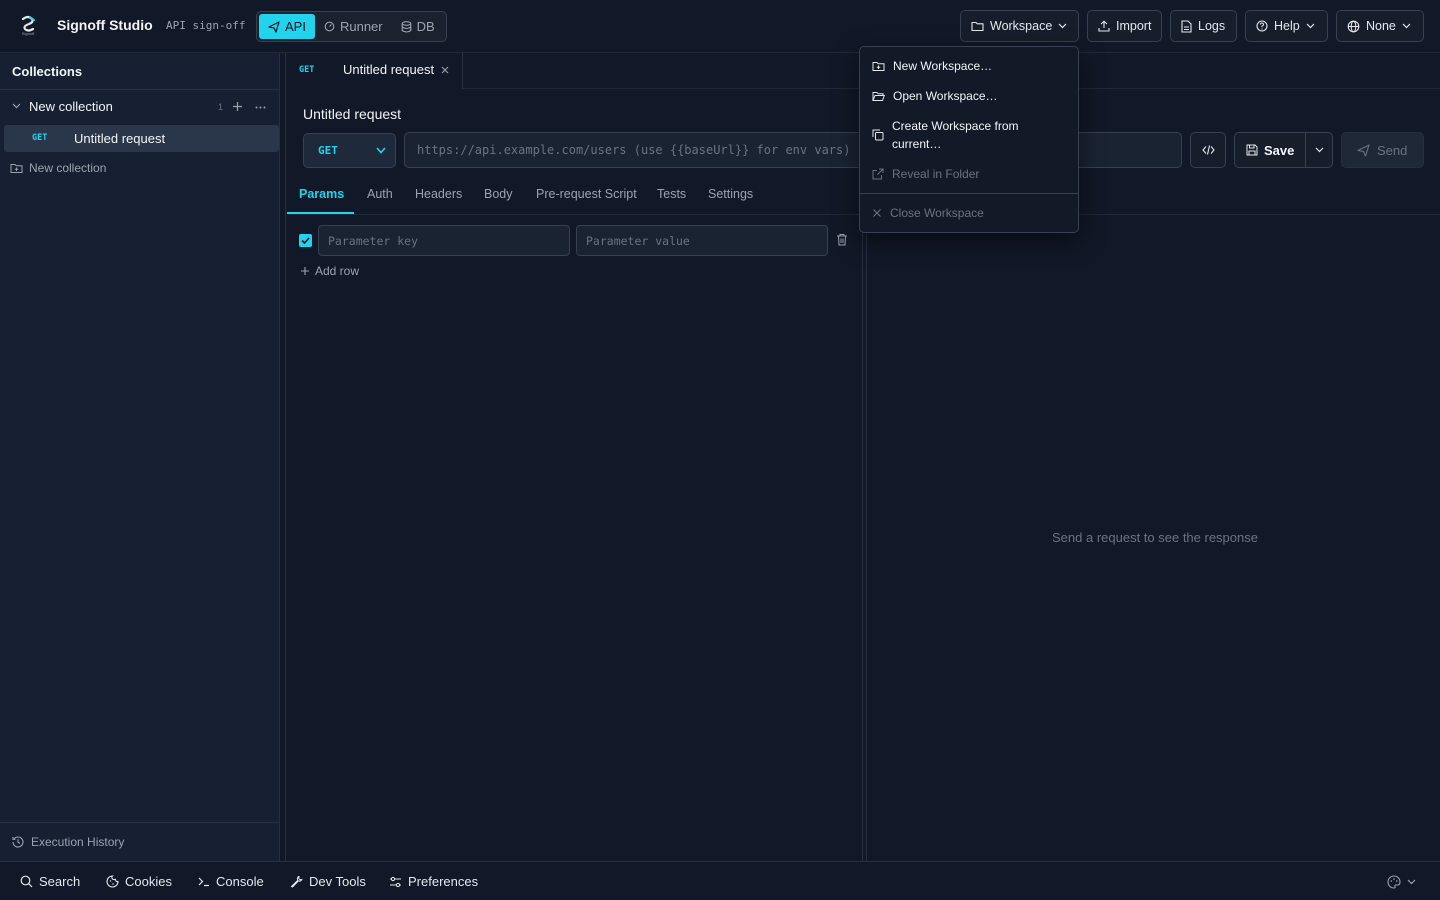  I want to click on tab-untitled-request: GET Untitled request, so click(374, 71).